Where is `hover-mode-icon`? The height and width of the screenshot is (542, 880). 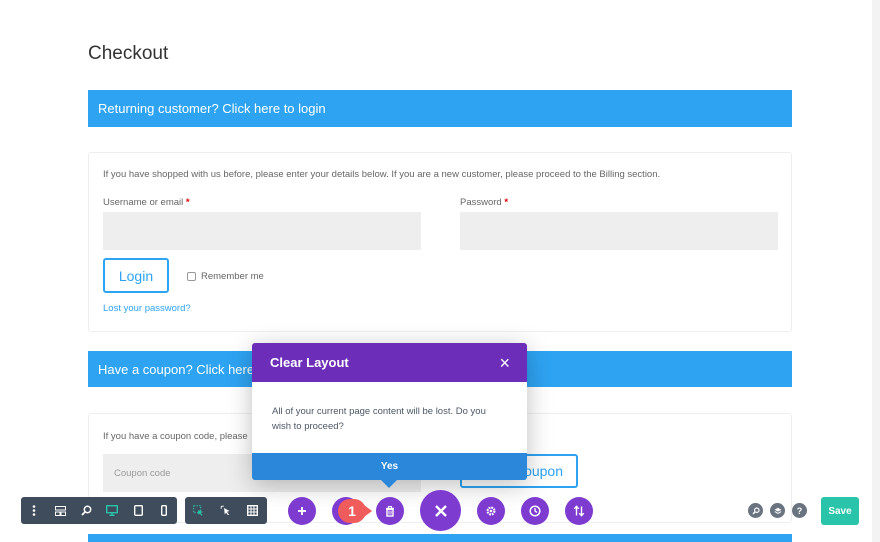
hover-mode-icon is located at coordinates (225, 510).